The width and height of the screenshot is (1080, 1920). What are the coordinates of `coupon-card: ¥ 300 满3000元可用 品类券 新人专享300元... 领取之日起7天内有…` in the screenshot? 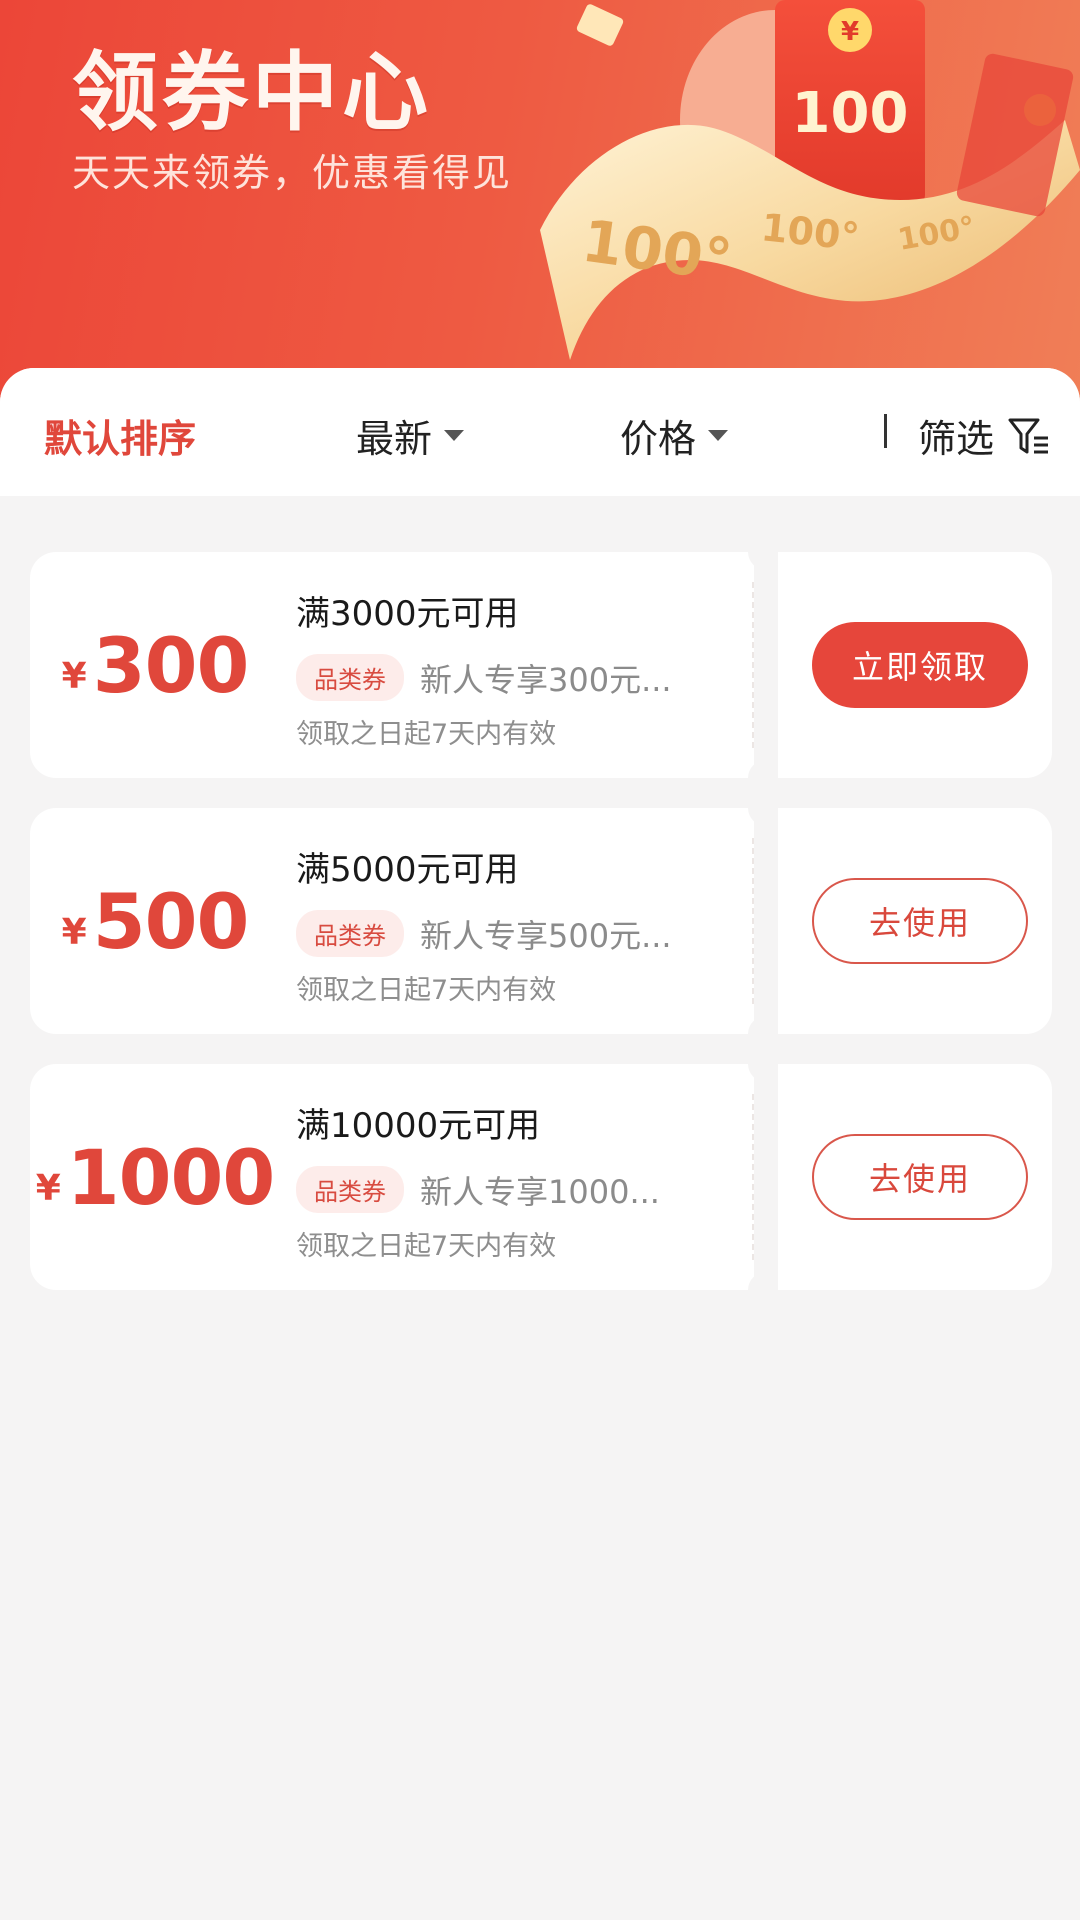 It's located at (541, 665).